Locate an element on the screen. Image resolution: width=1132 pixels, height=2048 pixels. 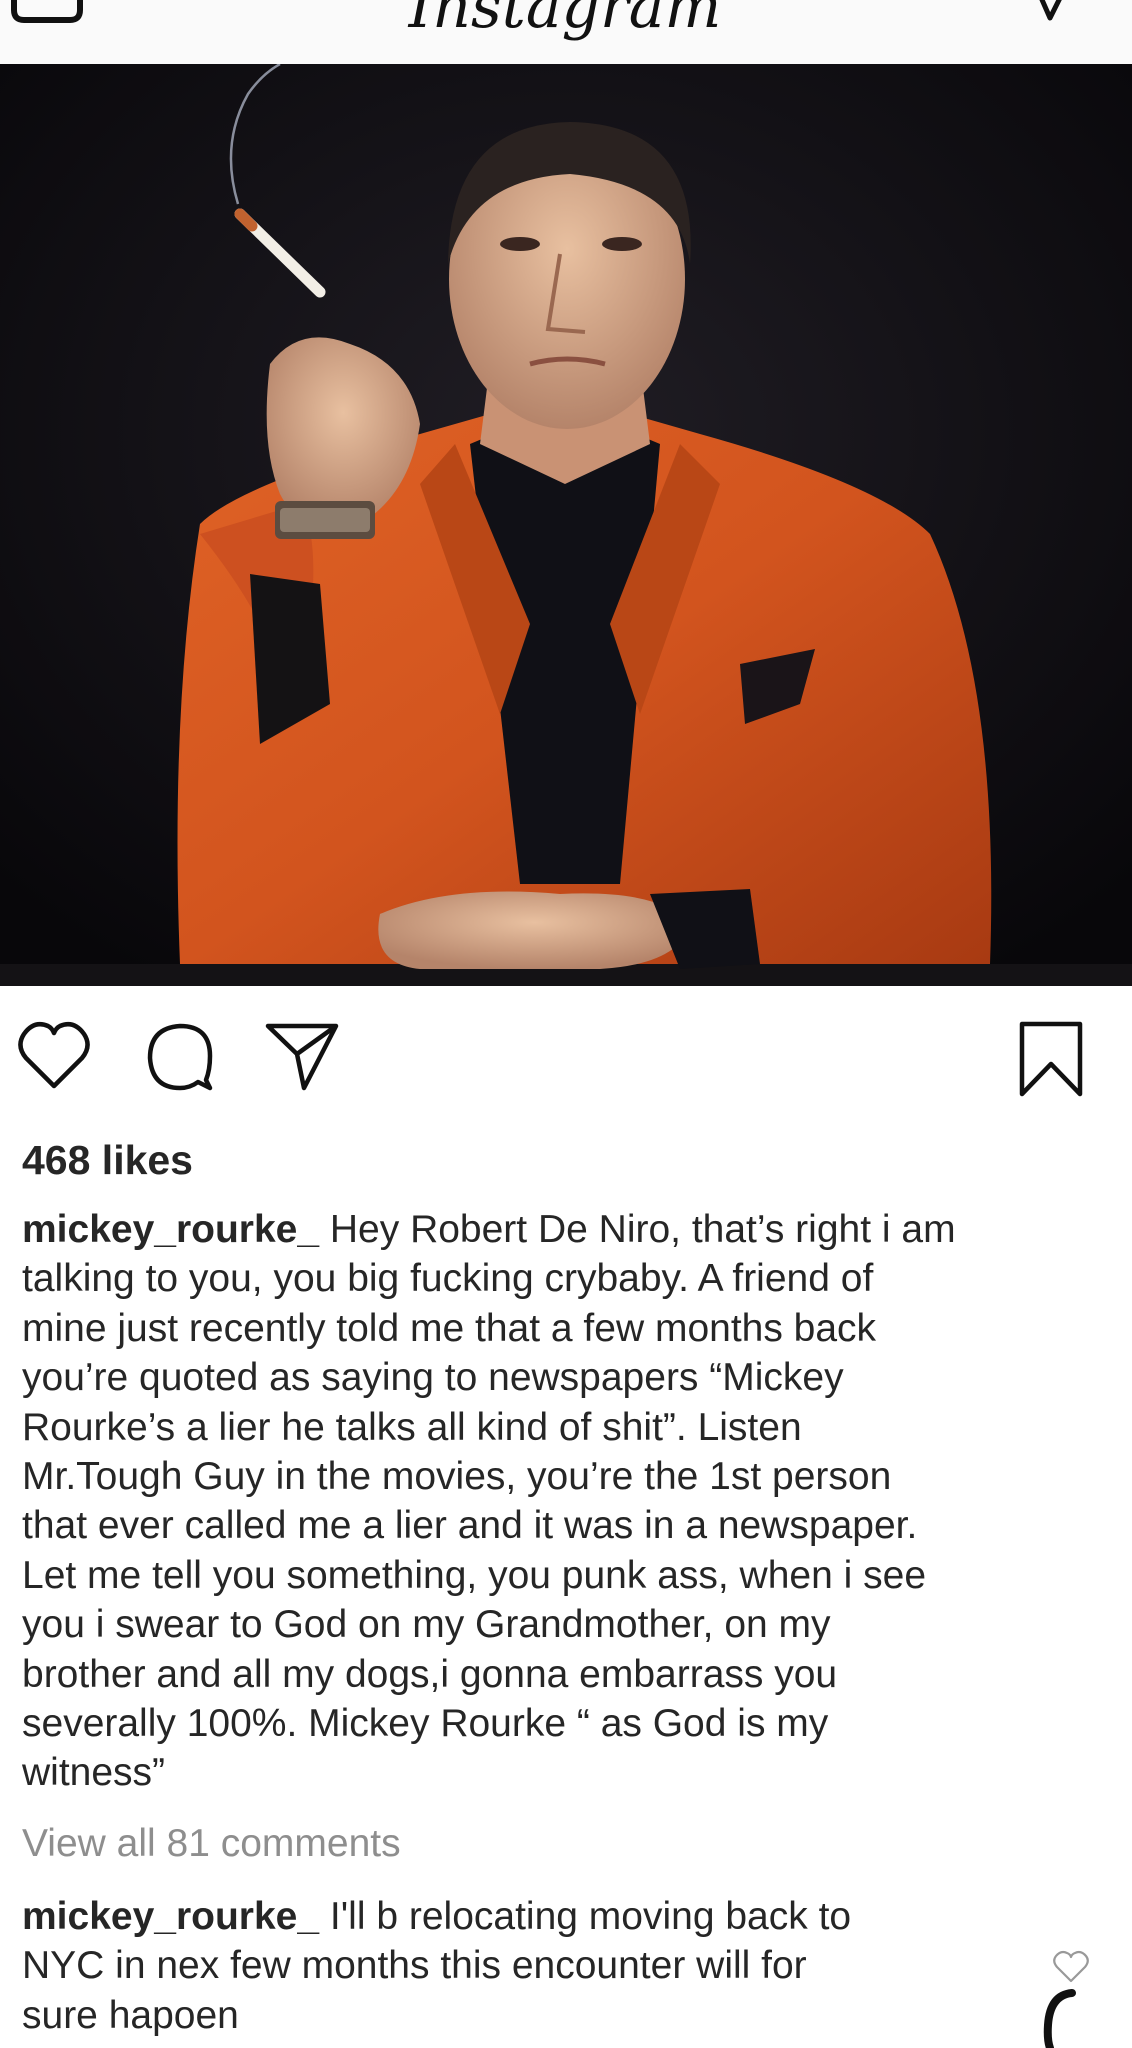
comment-like-heart-icon is located at coordinates (1071, 1967).